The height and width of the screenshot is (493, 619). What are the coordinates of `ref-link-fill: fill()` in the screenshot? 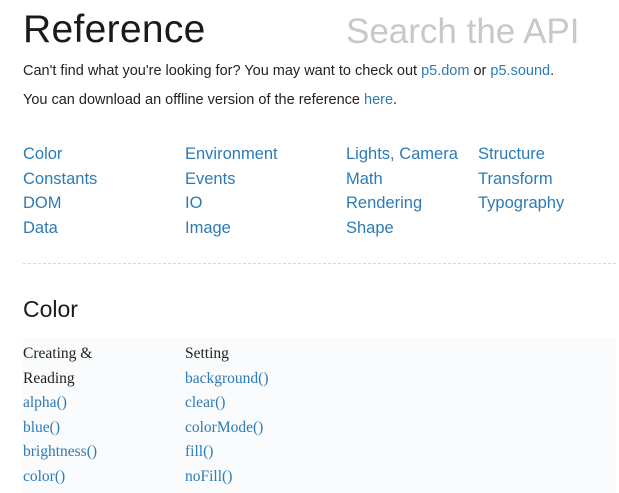 It's located at (227, 452).